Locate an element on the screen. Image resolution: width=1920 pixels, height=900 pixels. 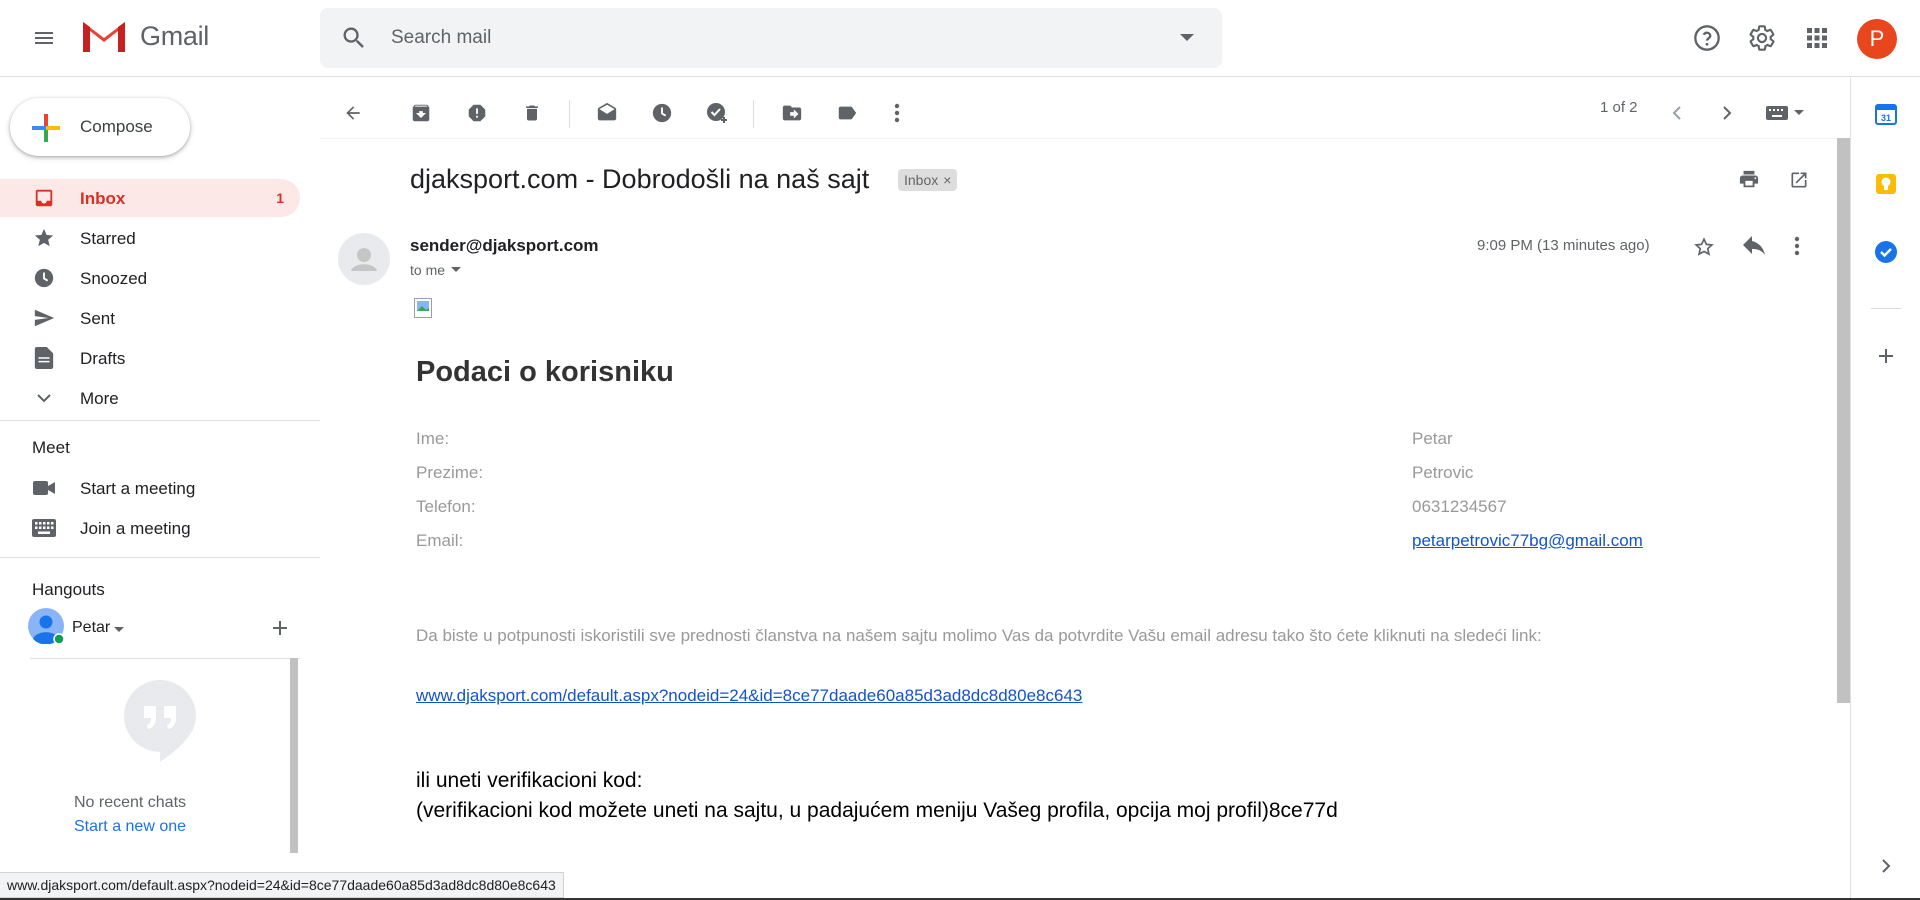
newer-button is located at coordinates (1677, 113).